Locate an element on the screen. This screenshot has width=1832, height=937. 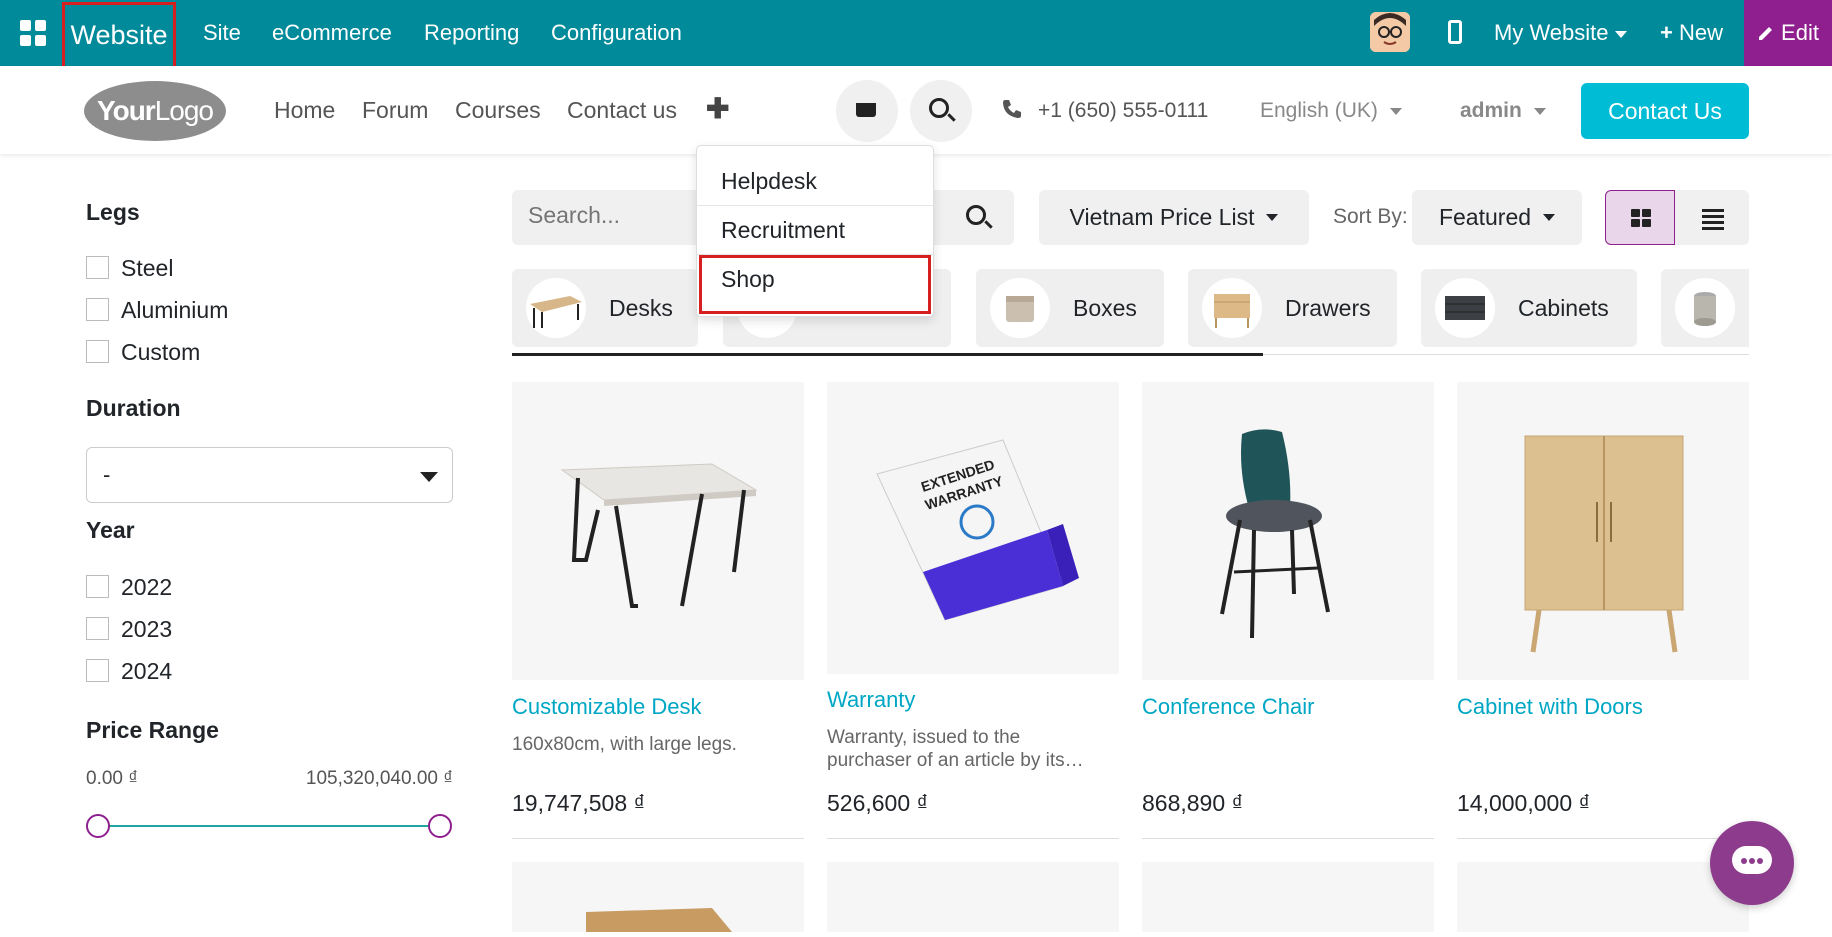
product-desc-customizable-desk: 160x80cm, with large legs. is located at coordinates (624, 744).